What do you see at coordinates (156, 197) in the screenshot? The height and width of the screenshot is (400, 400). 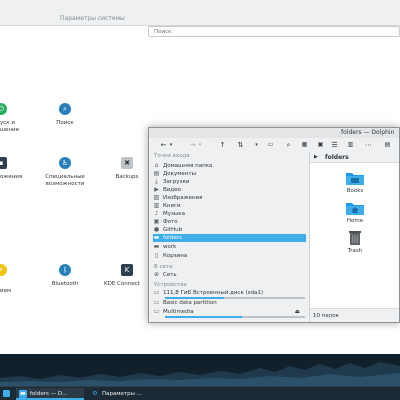 I see `pictures-icon: ▨` at bounding box center [156, 197].